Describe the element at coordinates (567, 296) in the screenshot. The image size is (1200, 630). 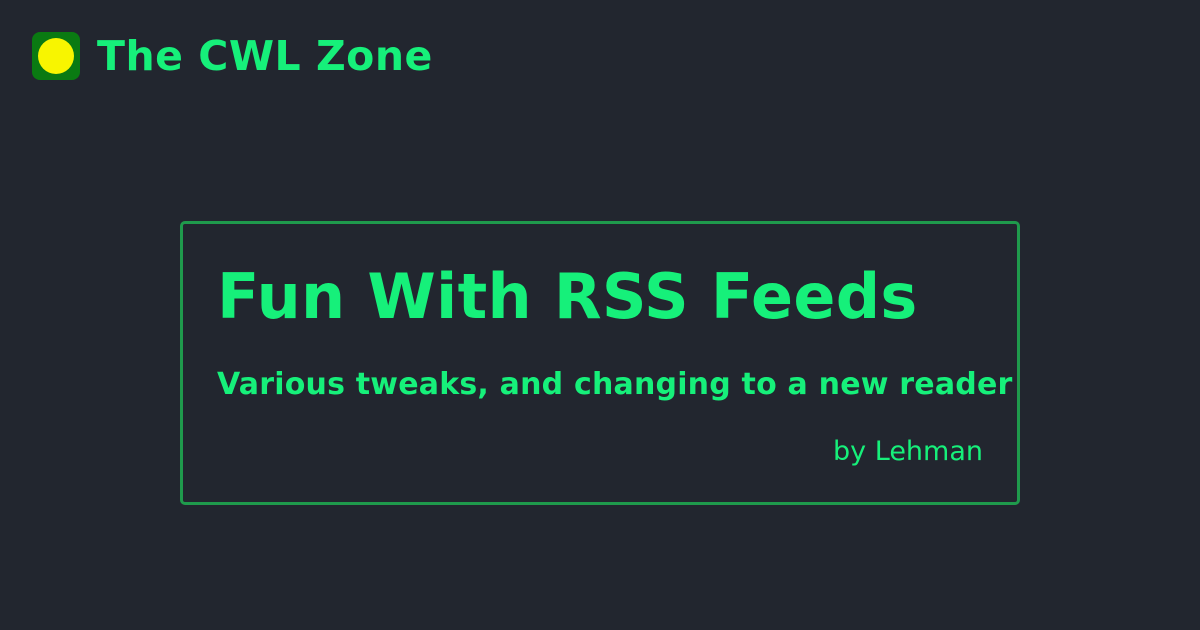
I see `article-title: Fun With RSS Feeds` at that location.